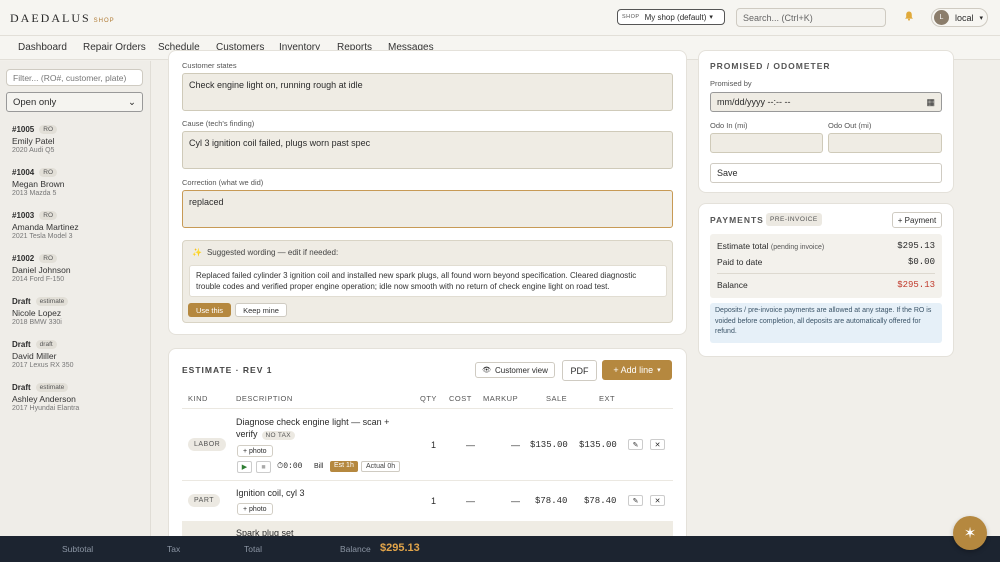 The image size is (1000, 562). Describe the element at coordinates (244, 467) in the screenshot. I see `play-icon: ▶` at that location.